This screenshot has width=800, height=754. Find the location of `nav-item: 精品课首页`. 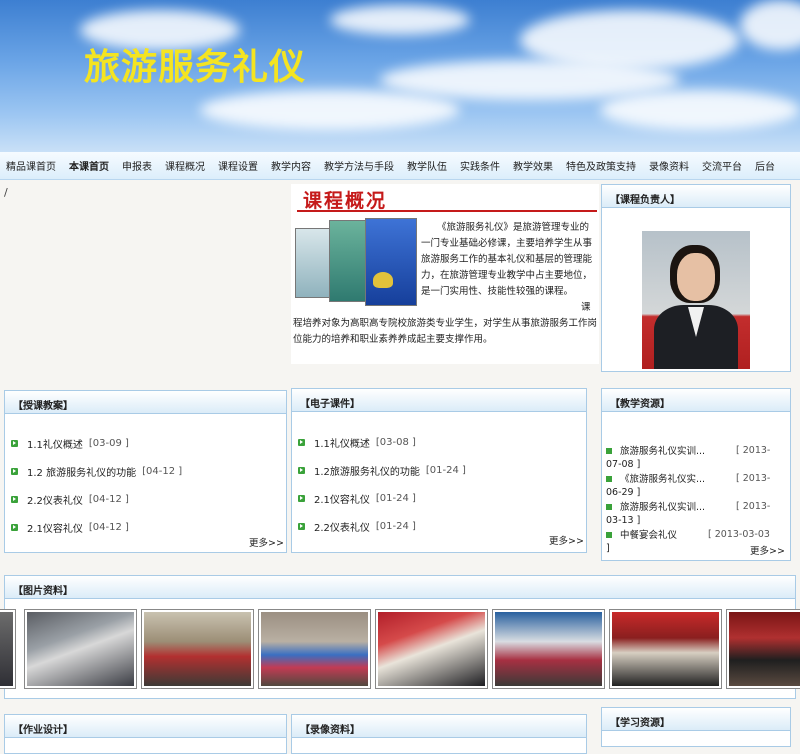

nav-item: 精品课首页 is located at coordinates (31, 165).